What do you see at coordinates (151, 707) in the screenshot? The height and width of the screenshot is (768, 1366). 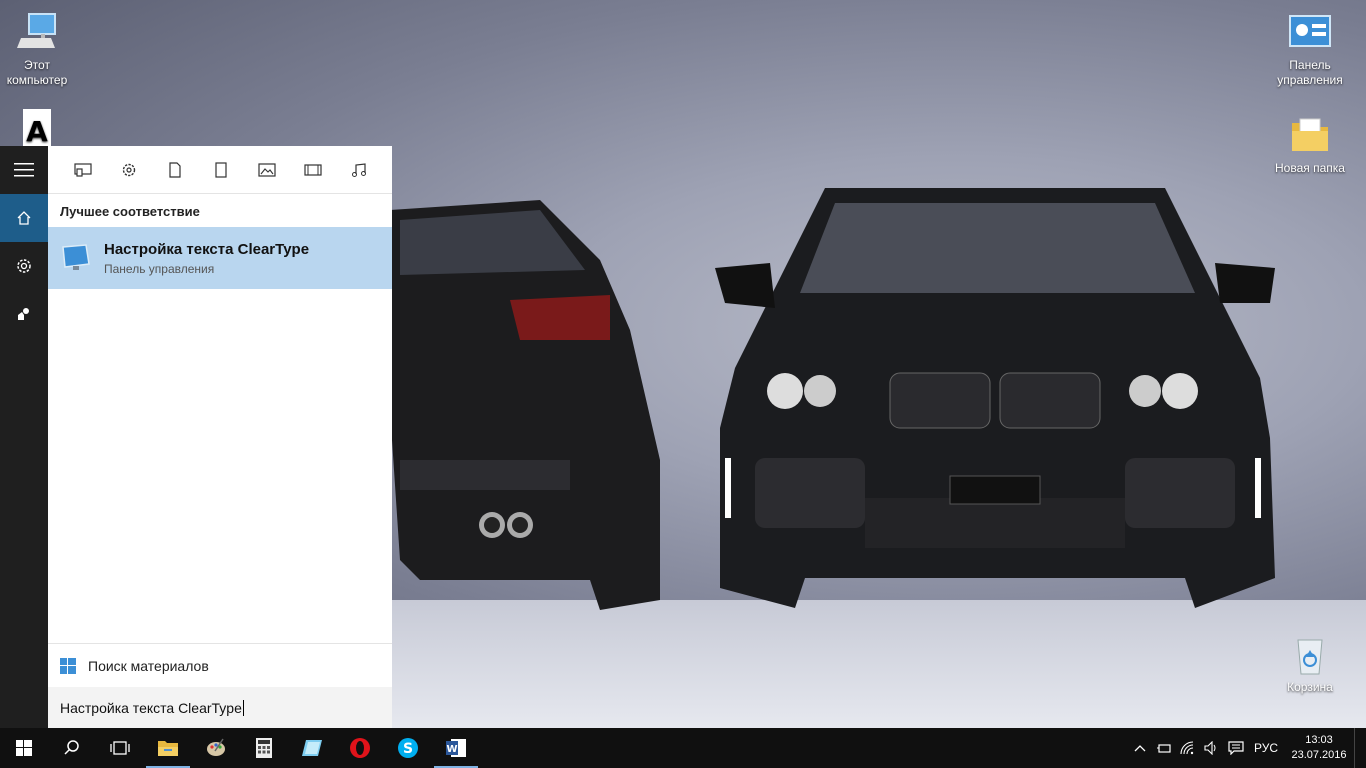 I see `search-query-text: Настройка текста ClearType` at bounding box center [151, 707].